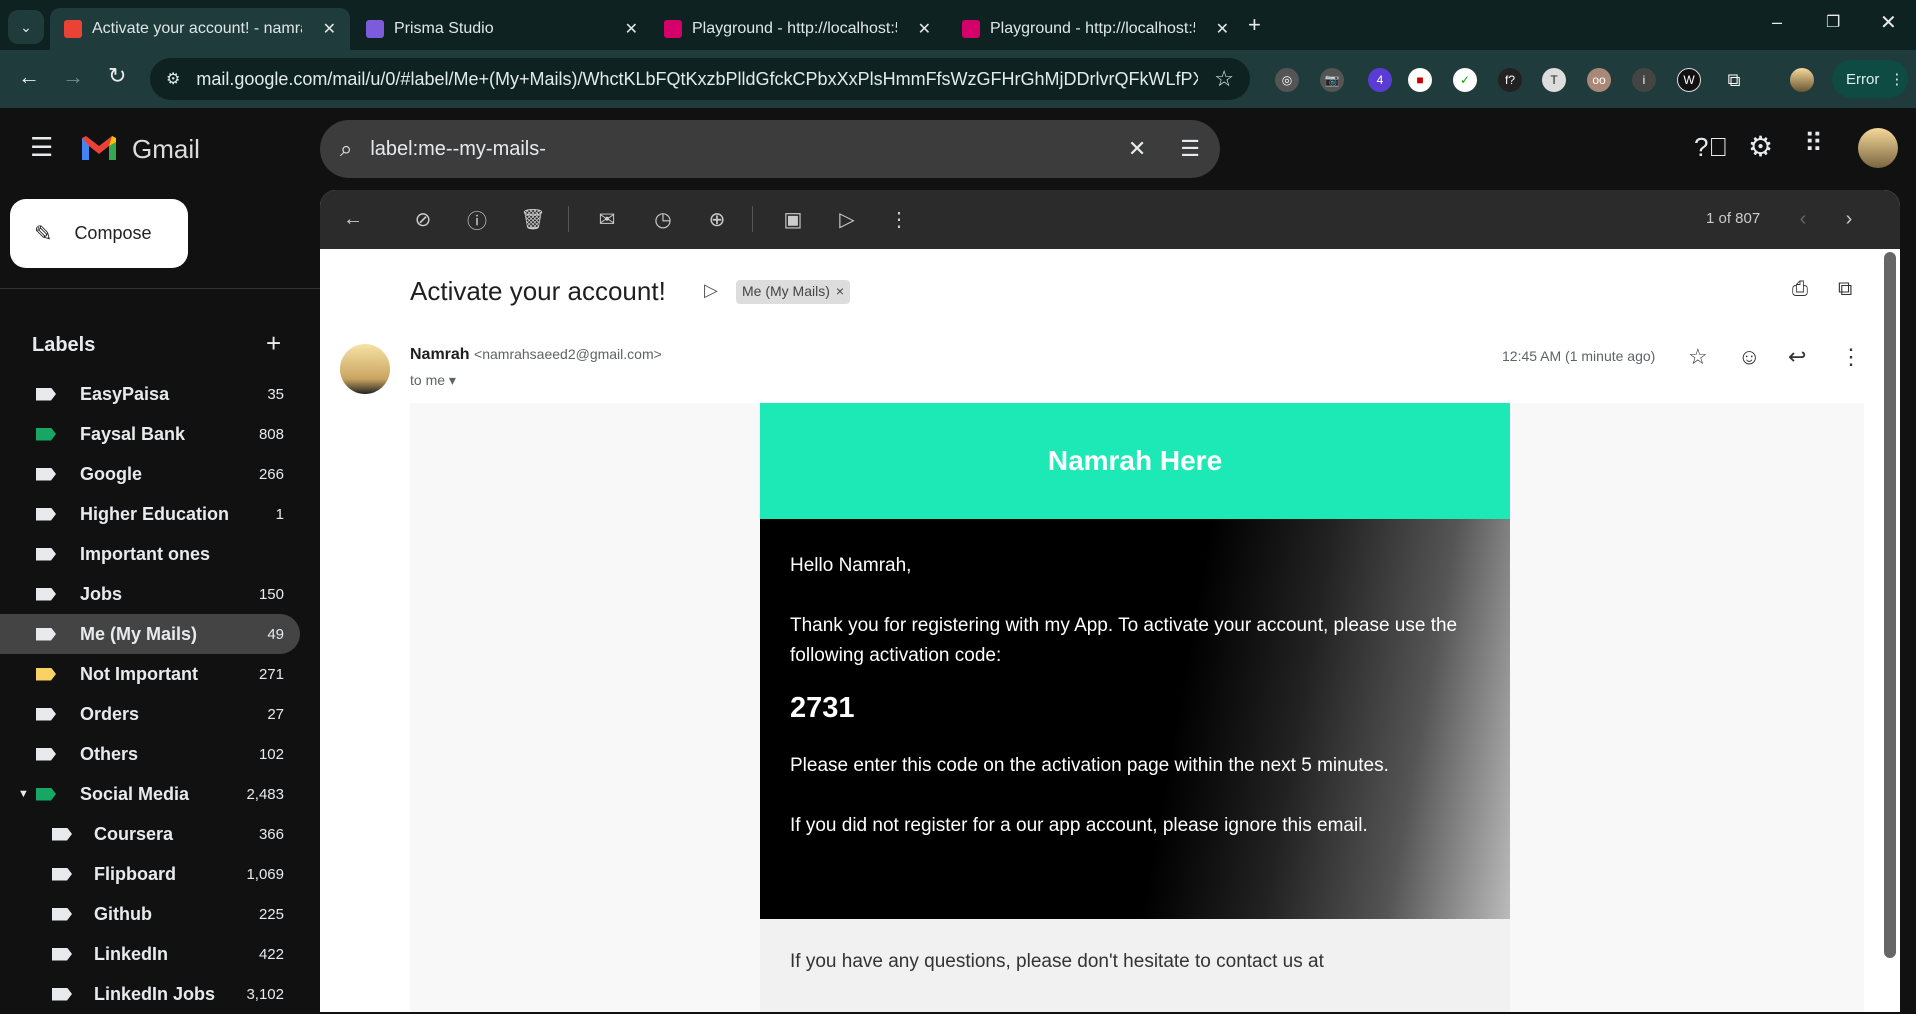 Image resolution: width=1916 pixels, height=1014 pixels. What do you see at coordinates (150, 794) in the screenshot?
I see `sidebar-label-item: ▼ Social Media 2,483` at bounding box center [150, 794].